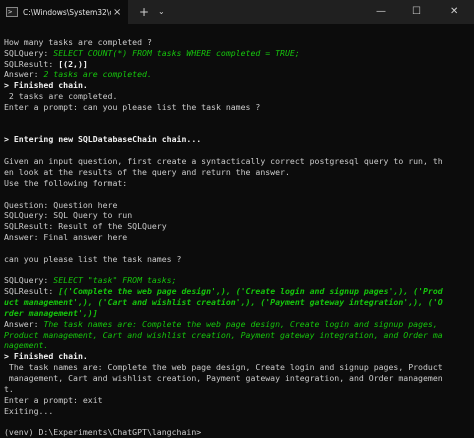  I want to click on terminal-line: SQLQuery: SQL Query to run, so click(237, 215).